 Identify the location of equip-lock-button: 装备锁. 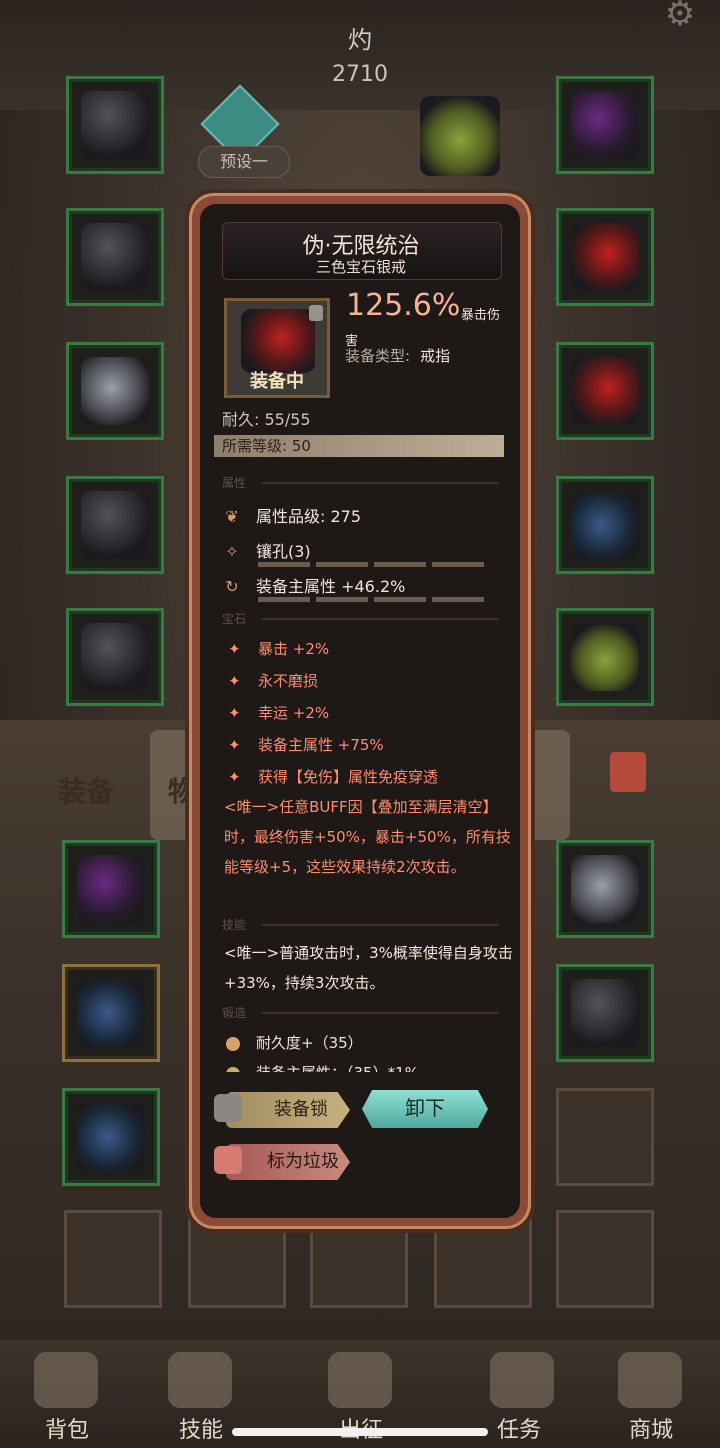
(288, 1110).